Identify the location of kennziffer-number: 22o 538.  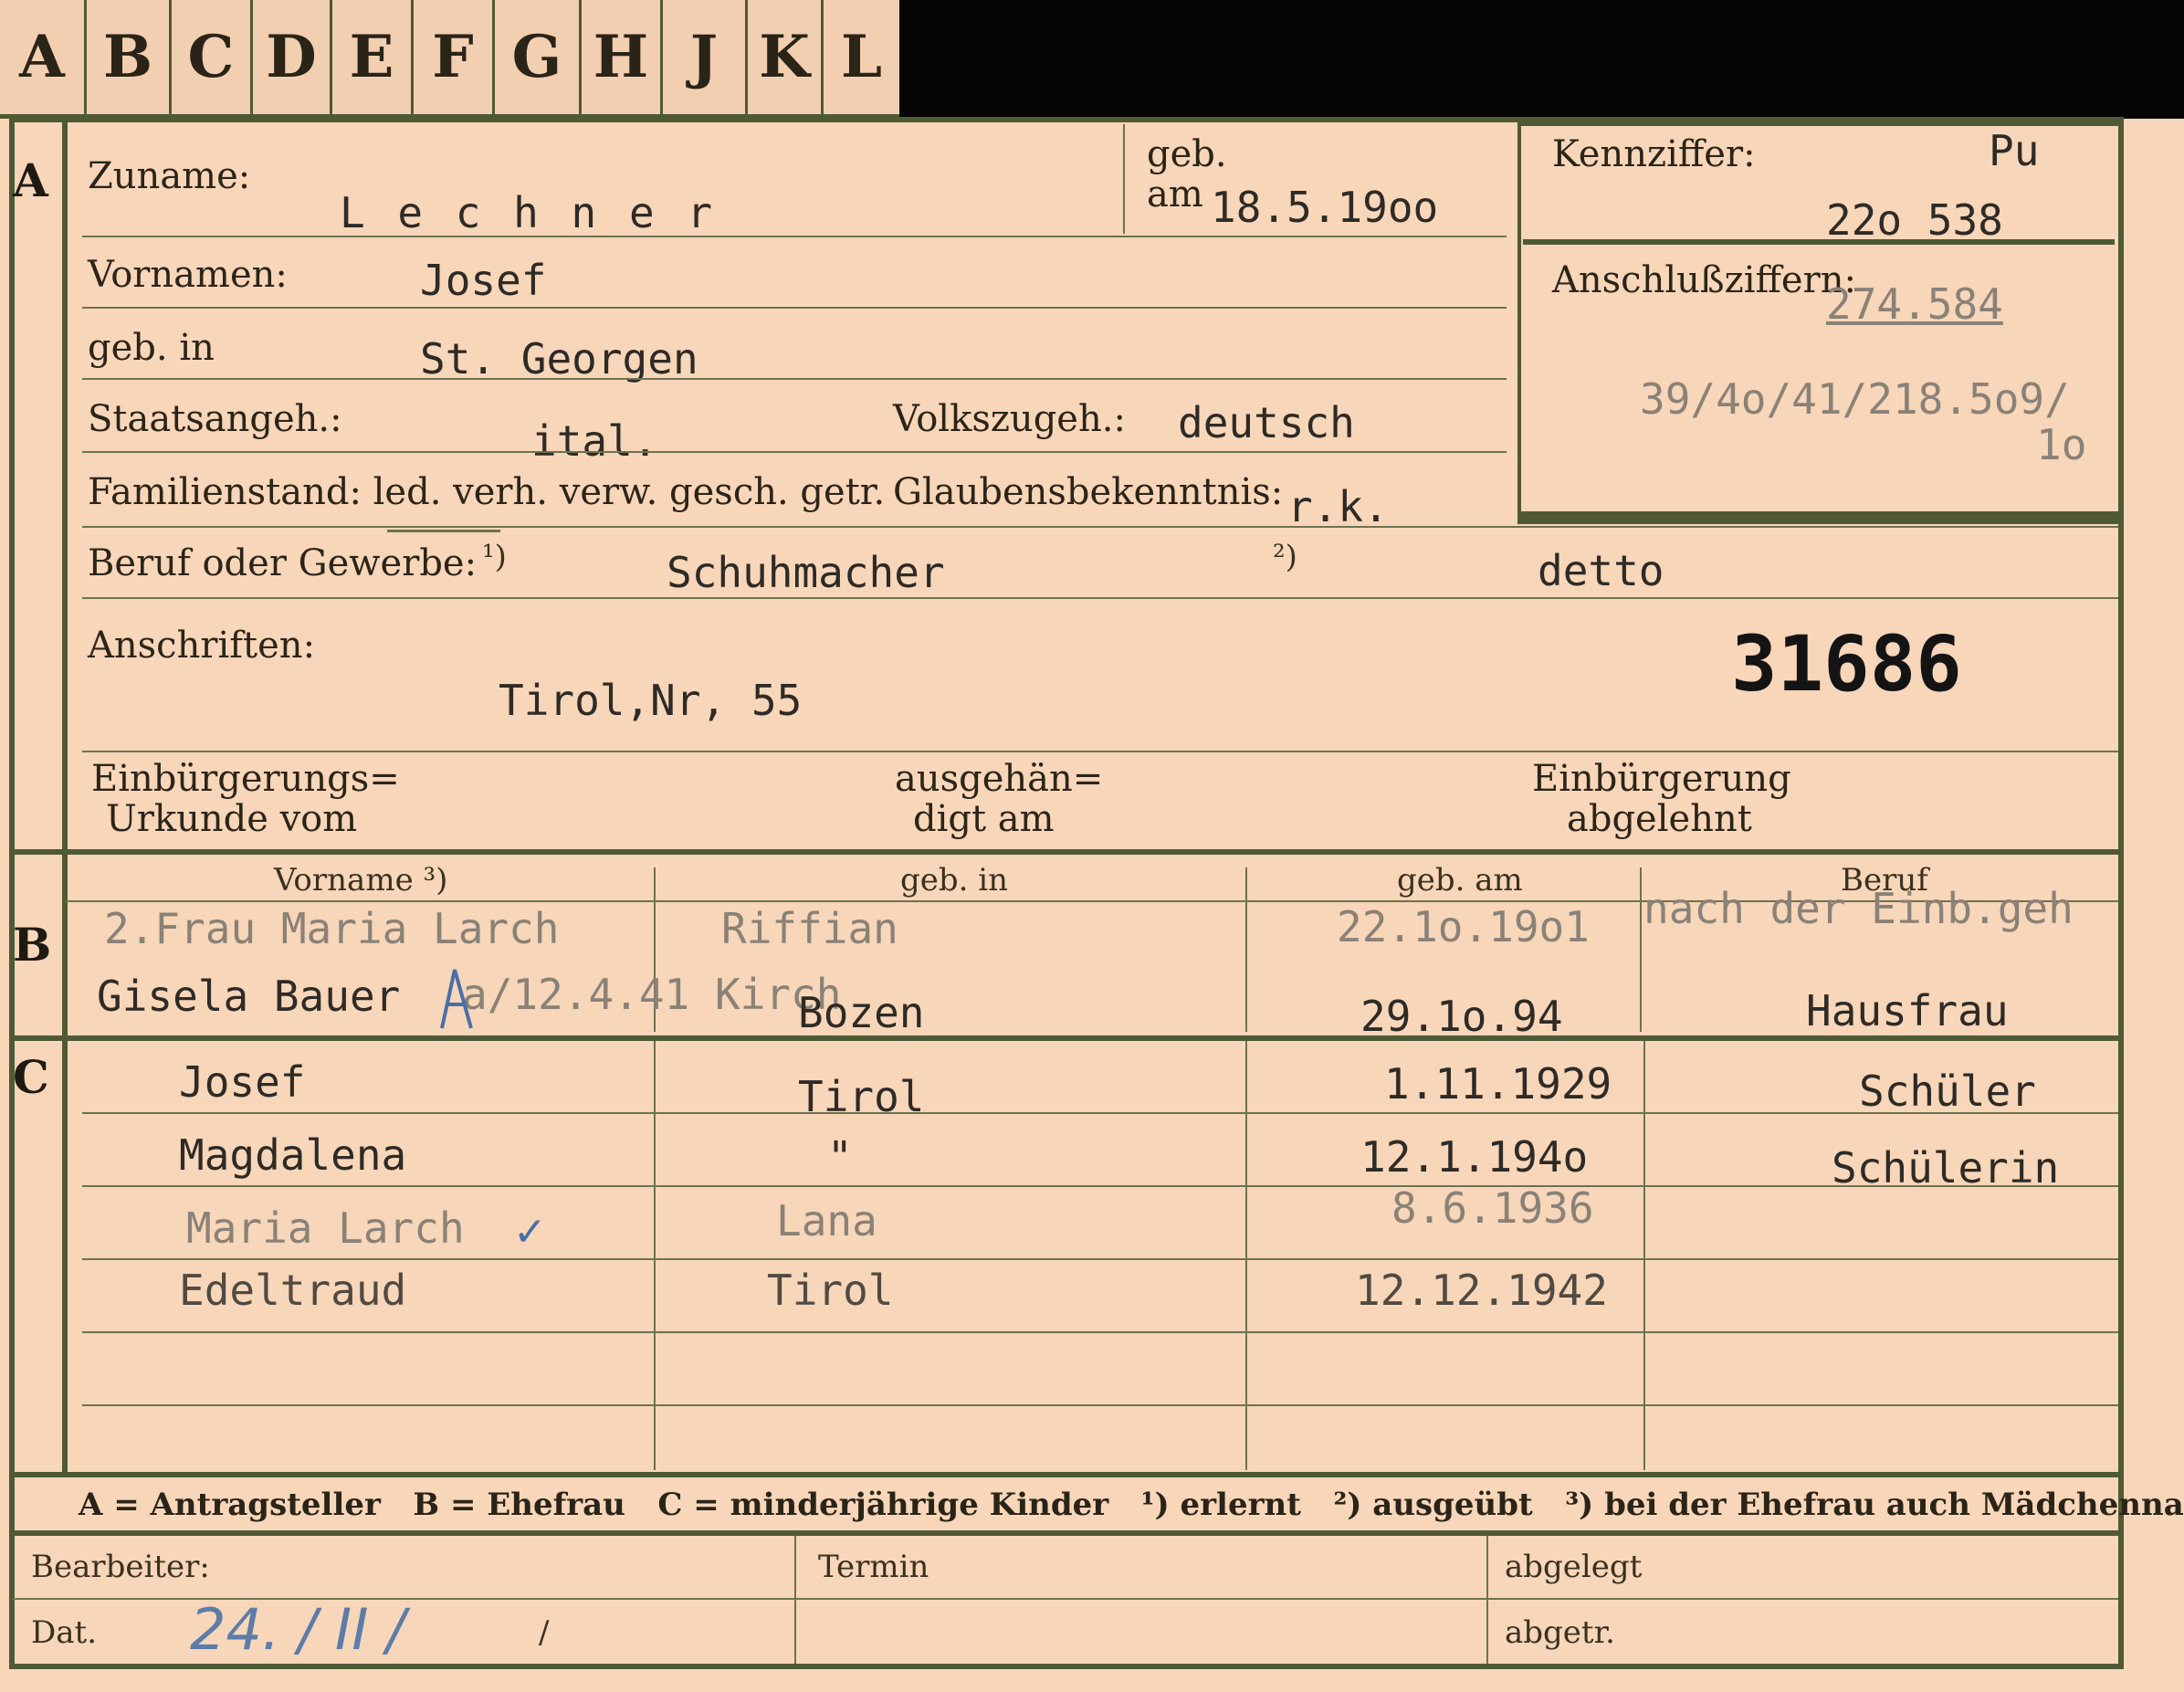
(1914, 220).